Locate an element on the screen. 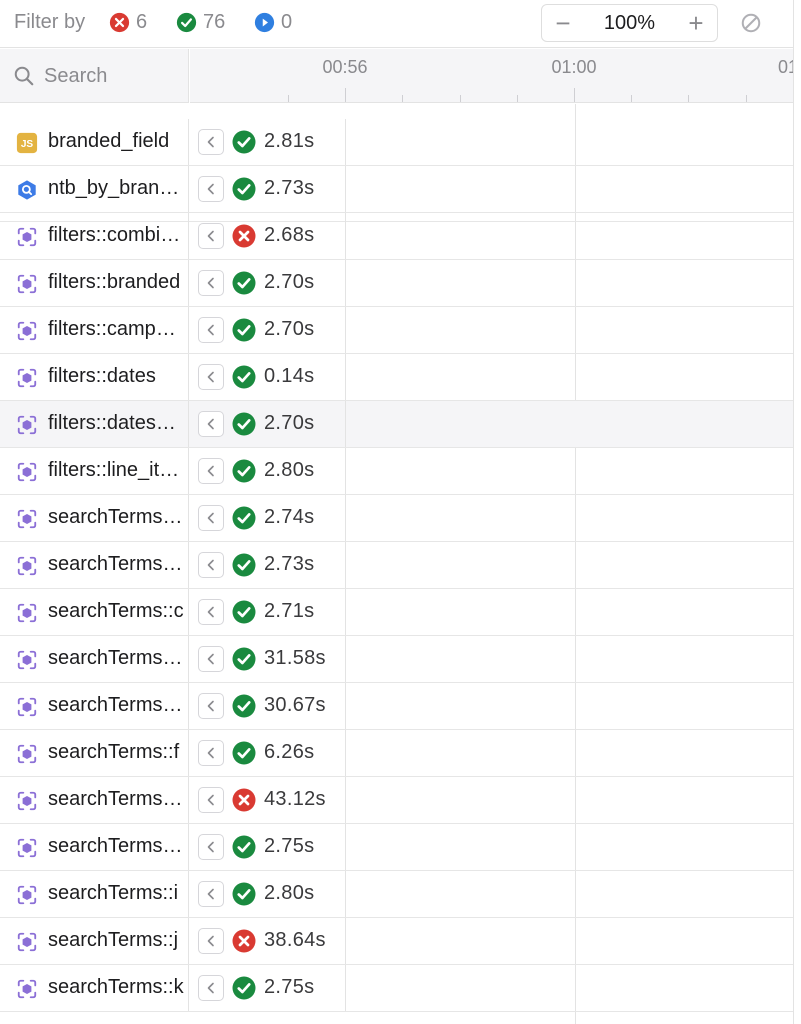  test-row: searchTerms::j 38.64s is located at coordinates (396, 941).